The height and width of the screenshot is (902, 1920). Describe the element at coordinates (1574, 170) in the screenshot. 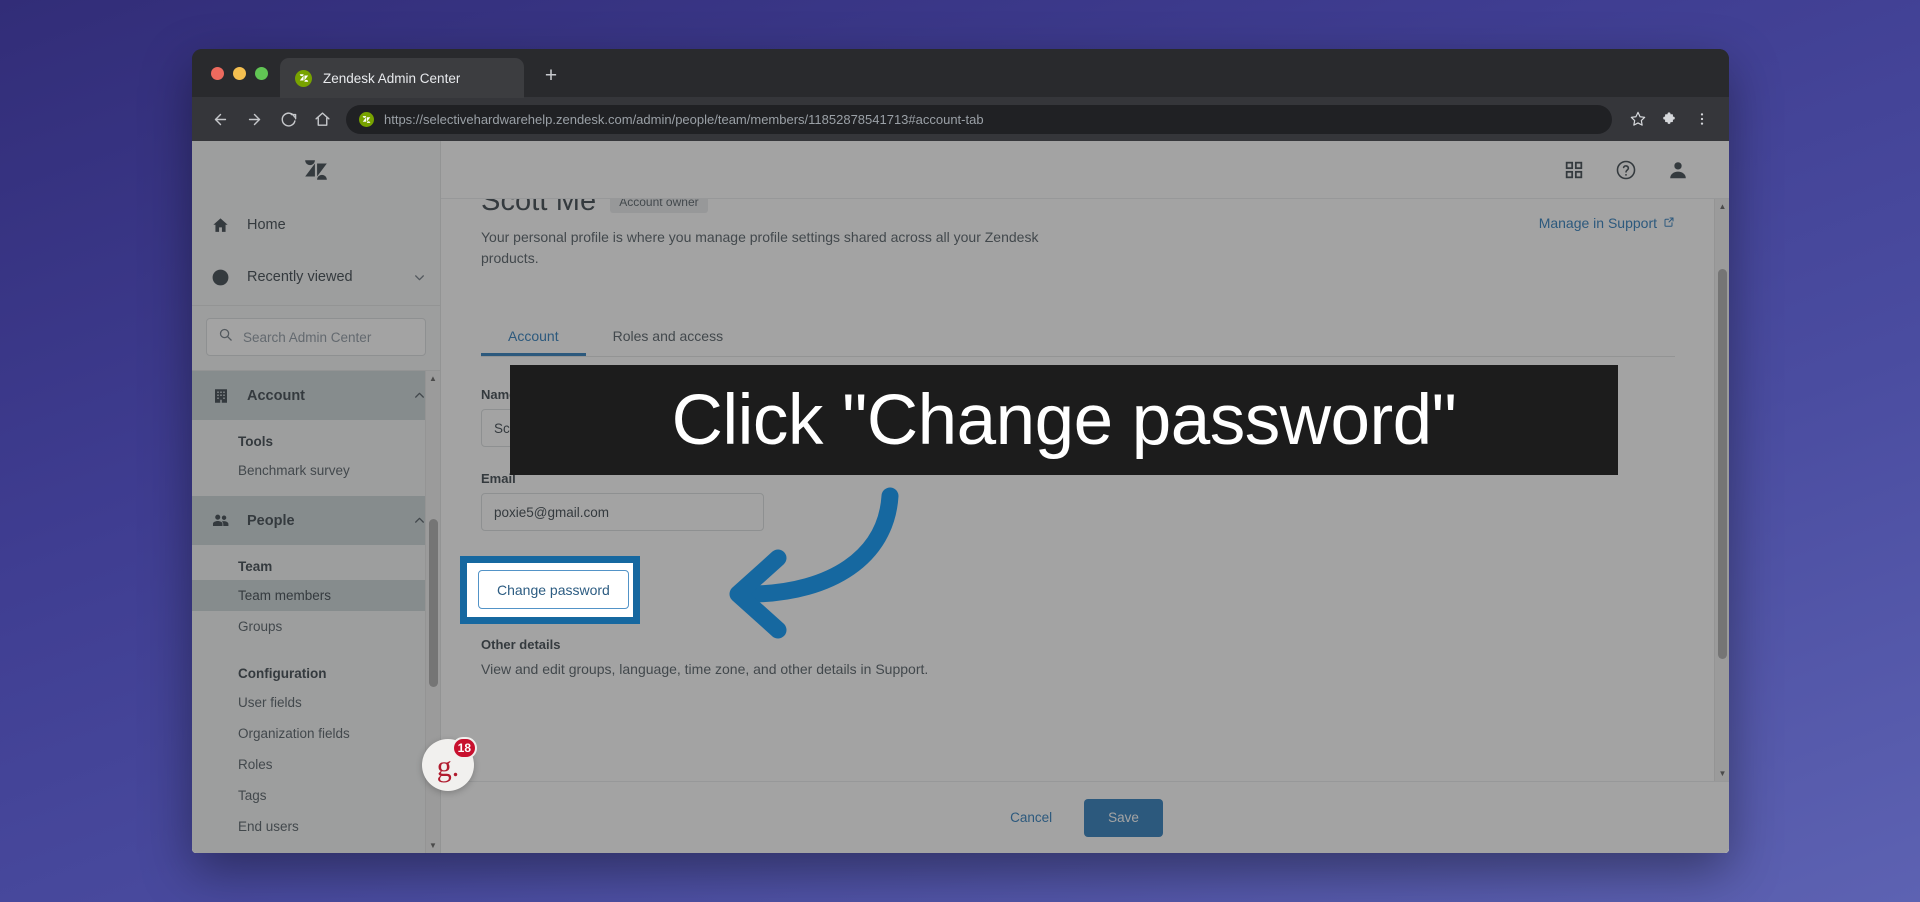

I see `apps-grid-icon` at that location.